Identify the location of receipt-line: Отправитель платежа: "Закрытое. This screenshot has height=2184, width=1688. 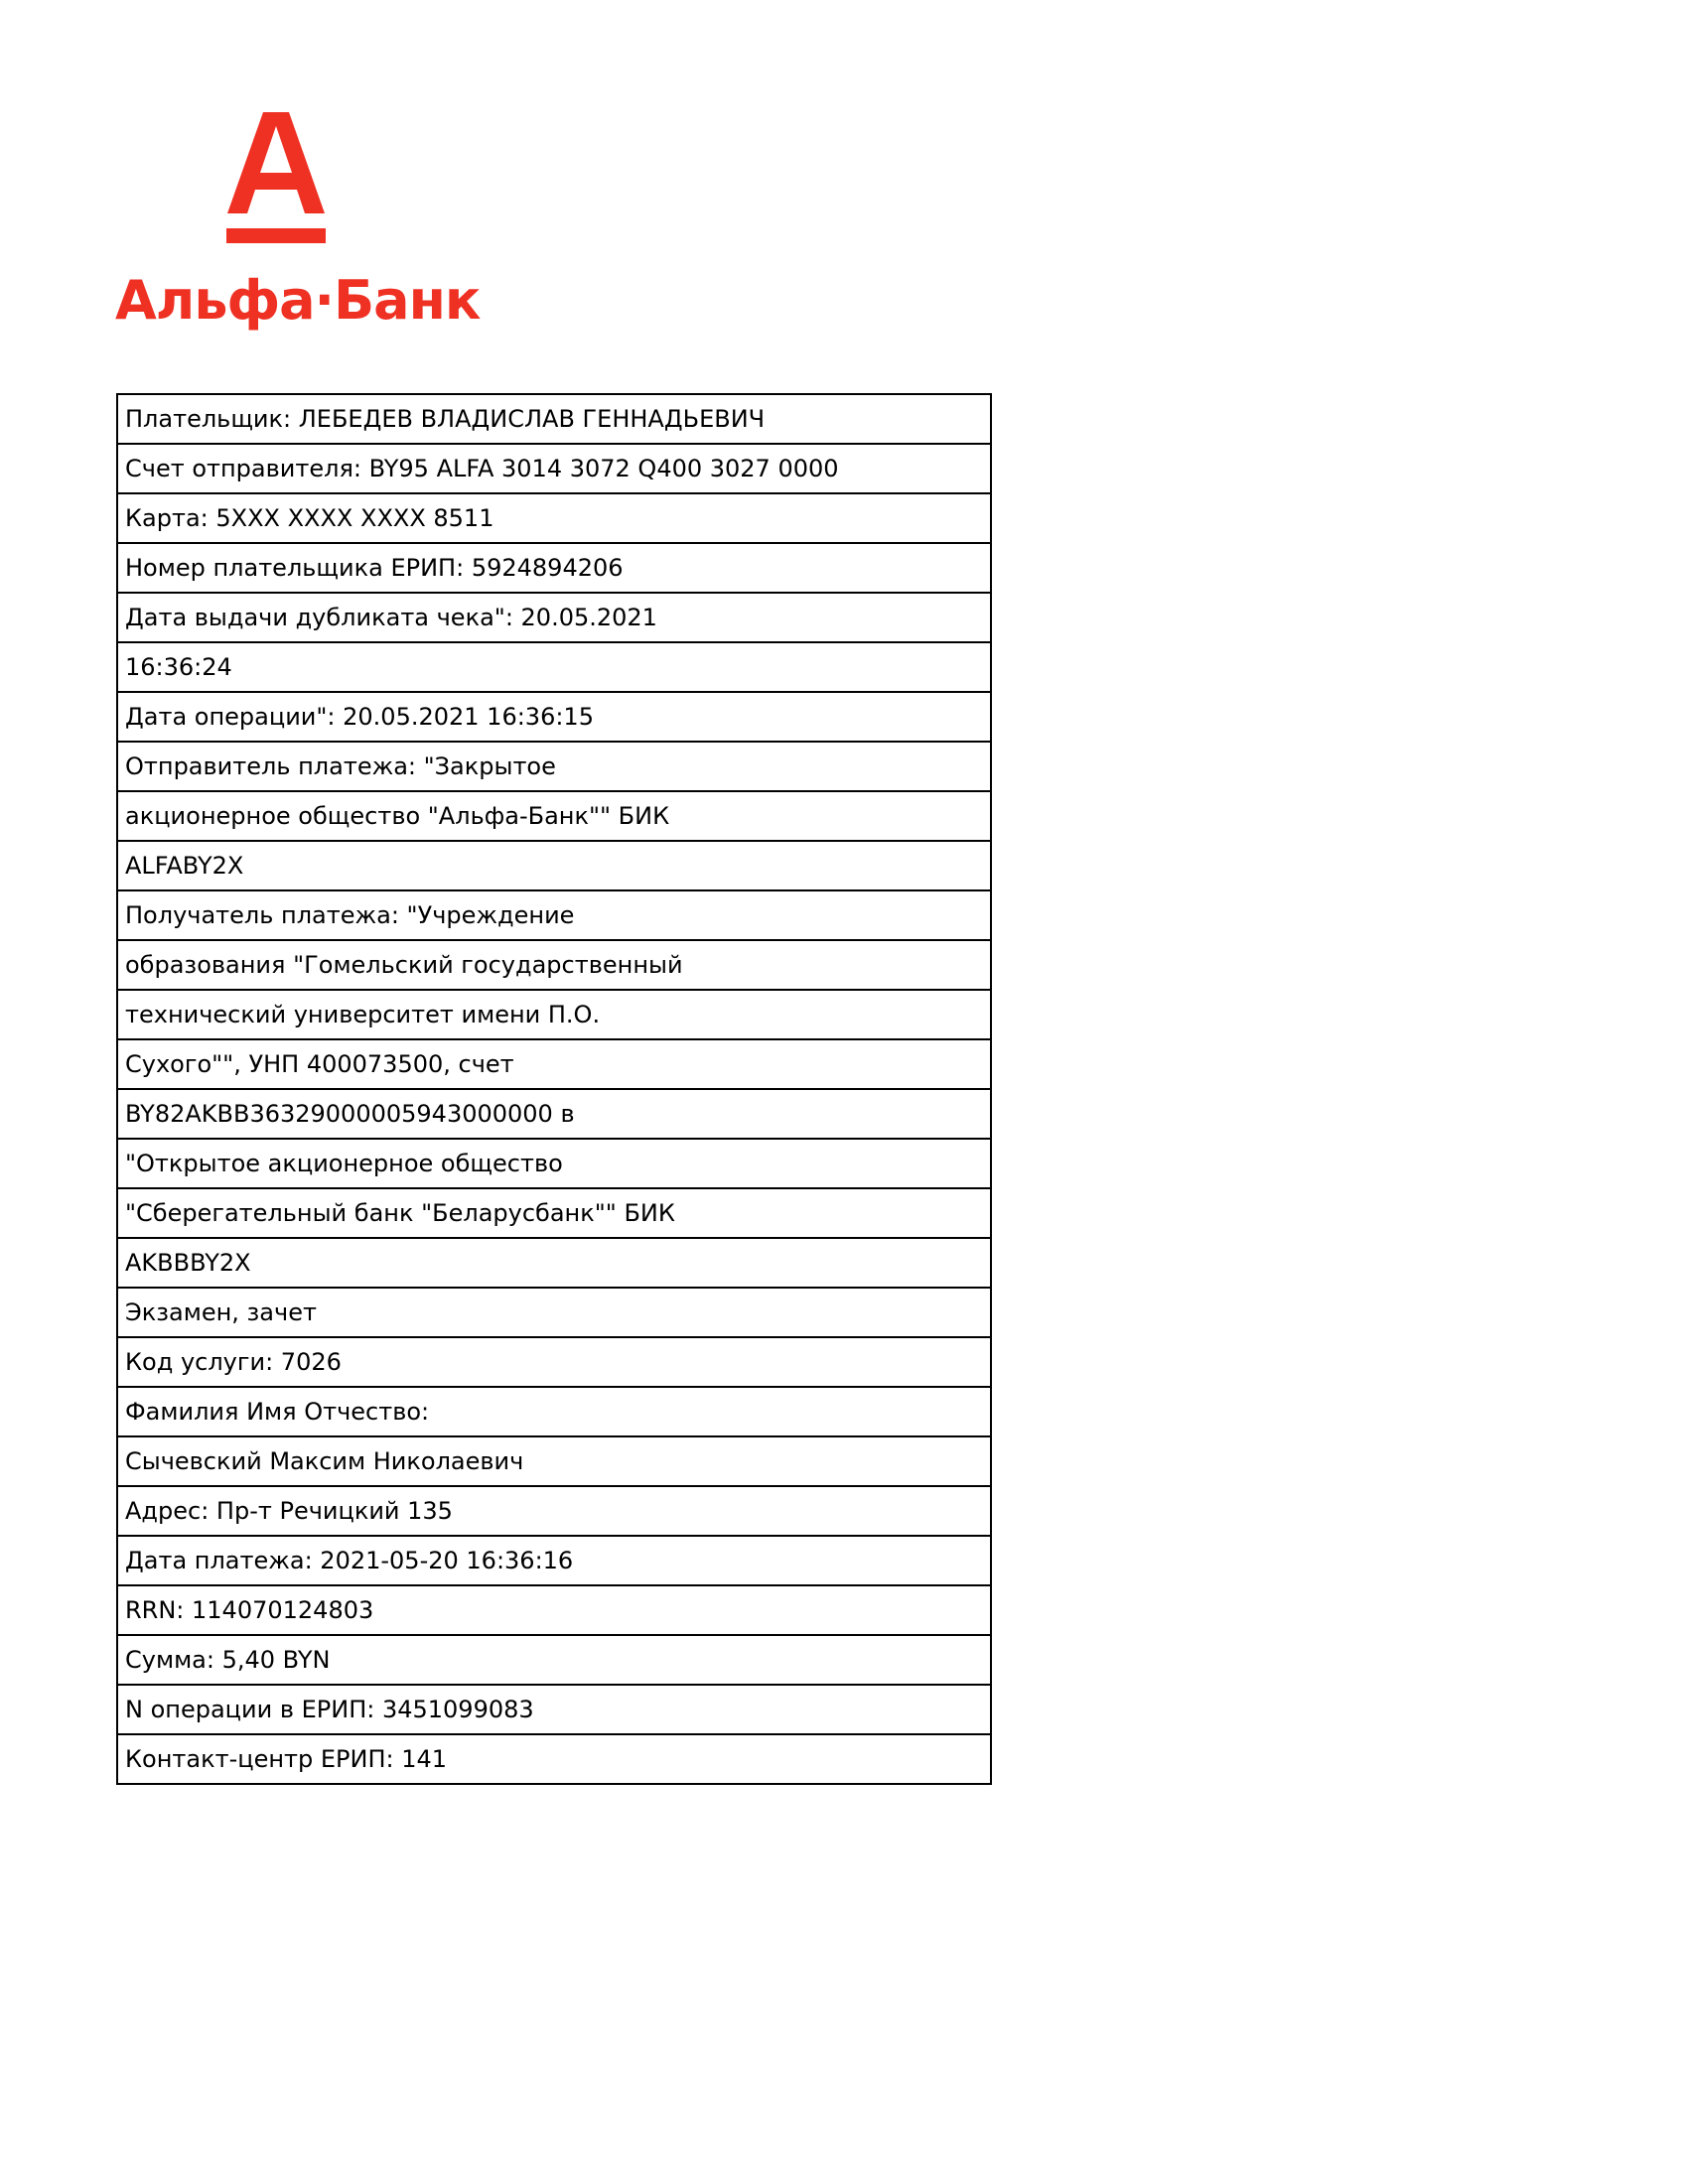
(554, 766).